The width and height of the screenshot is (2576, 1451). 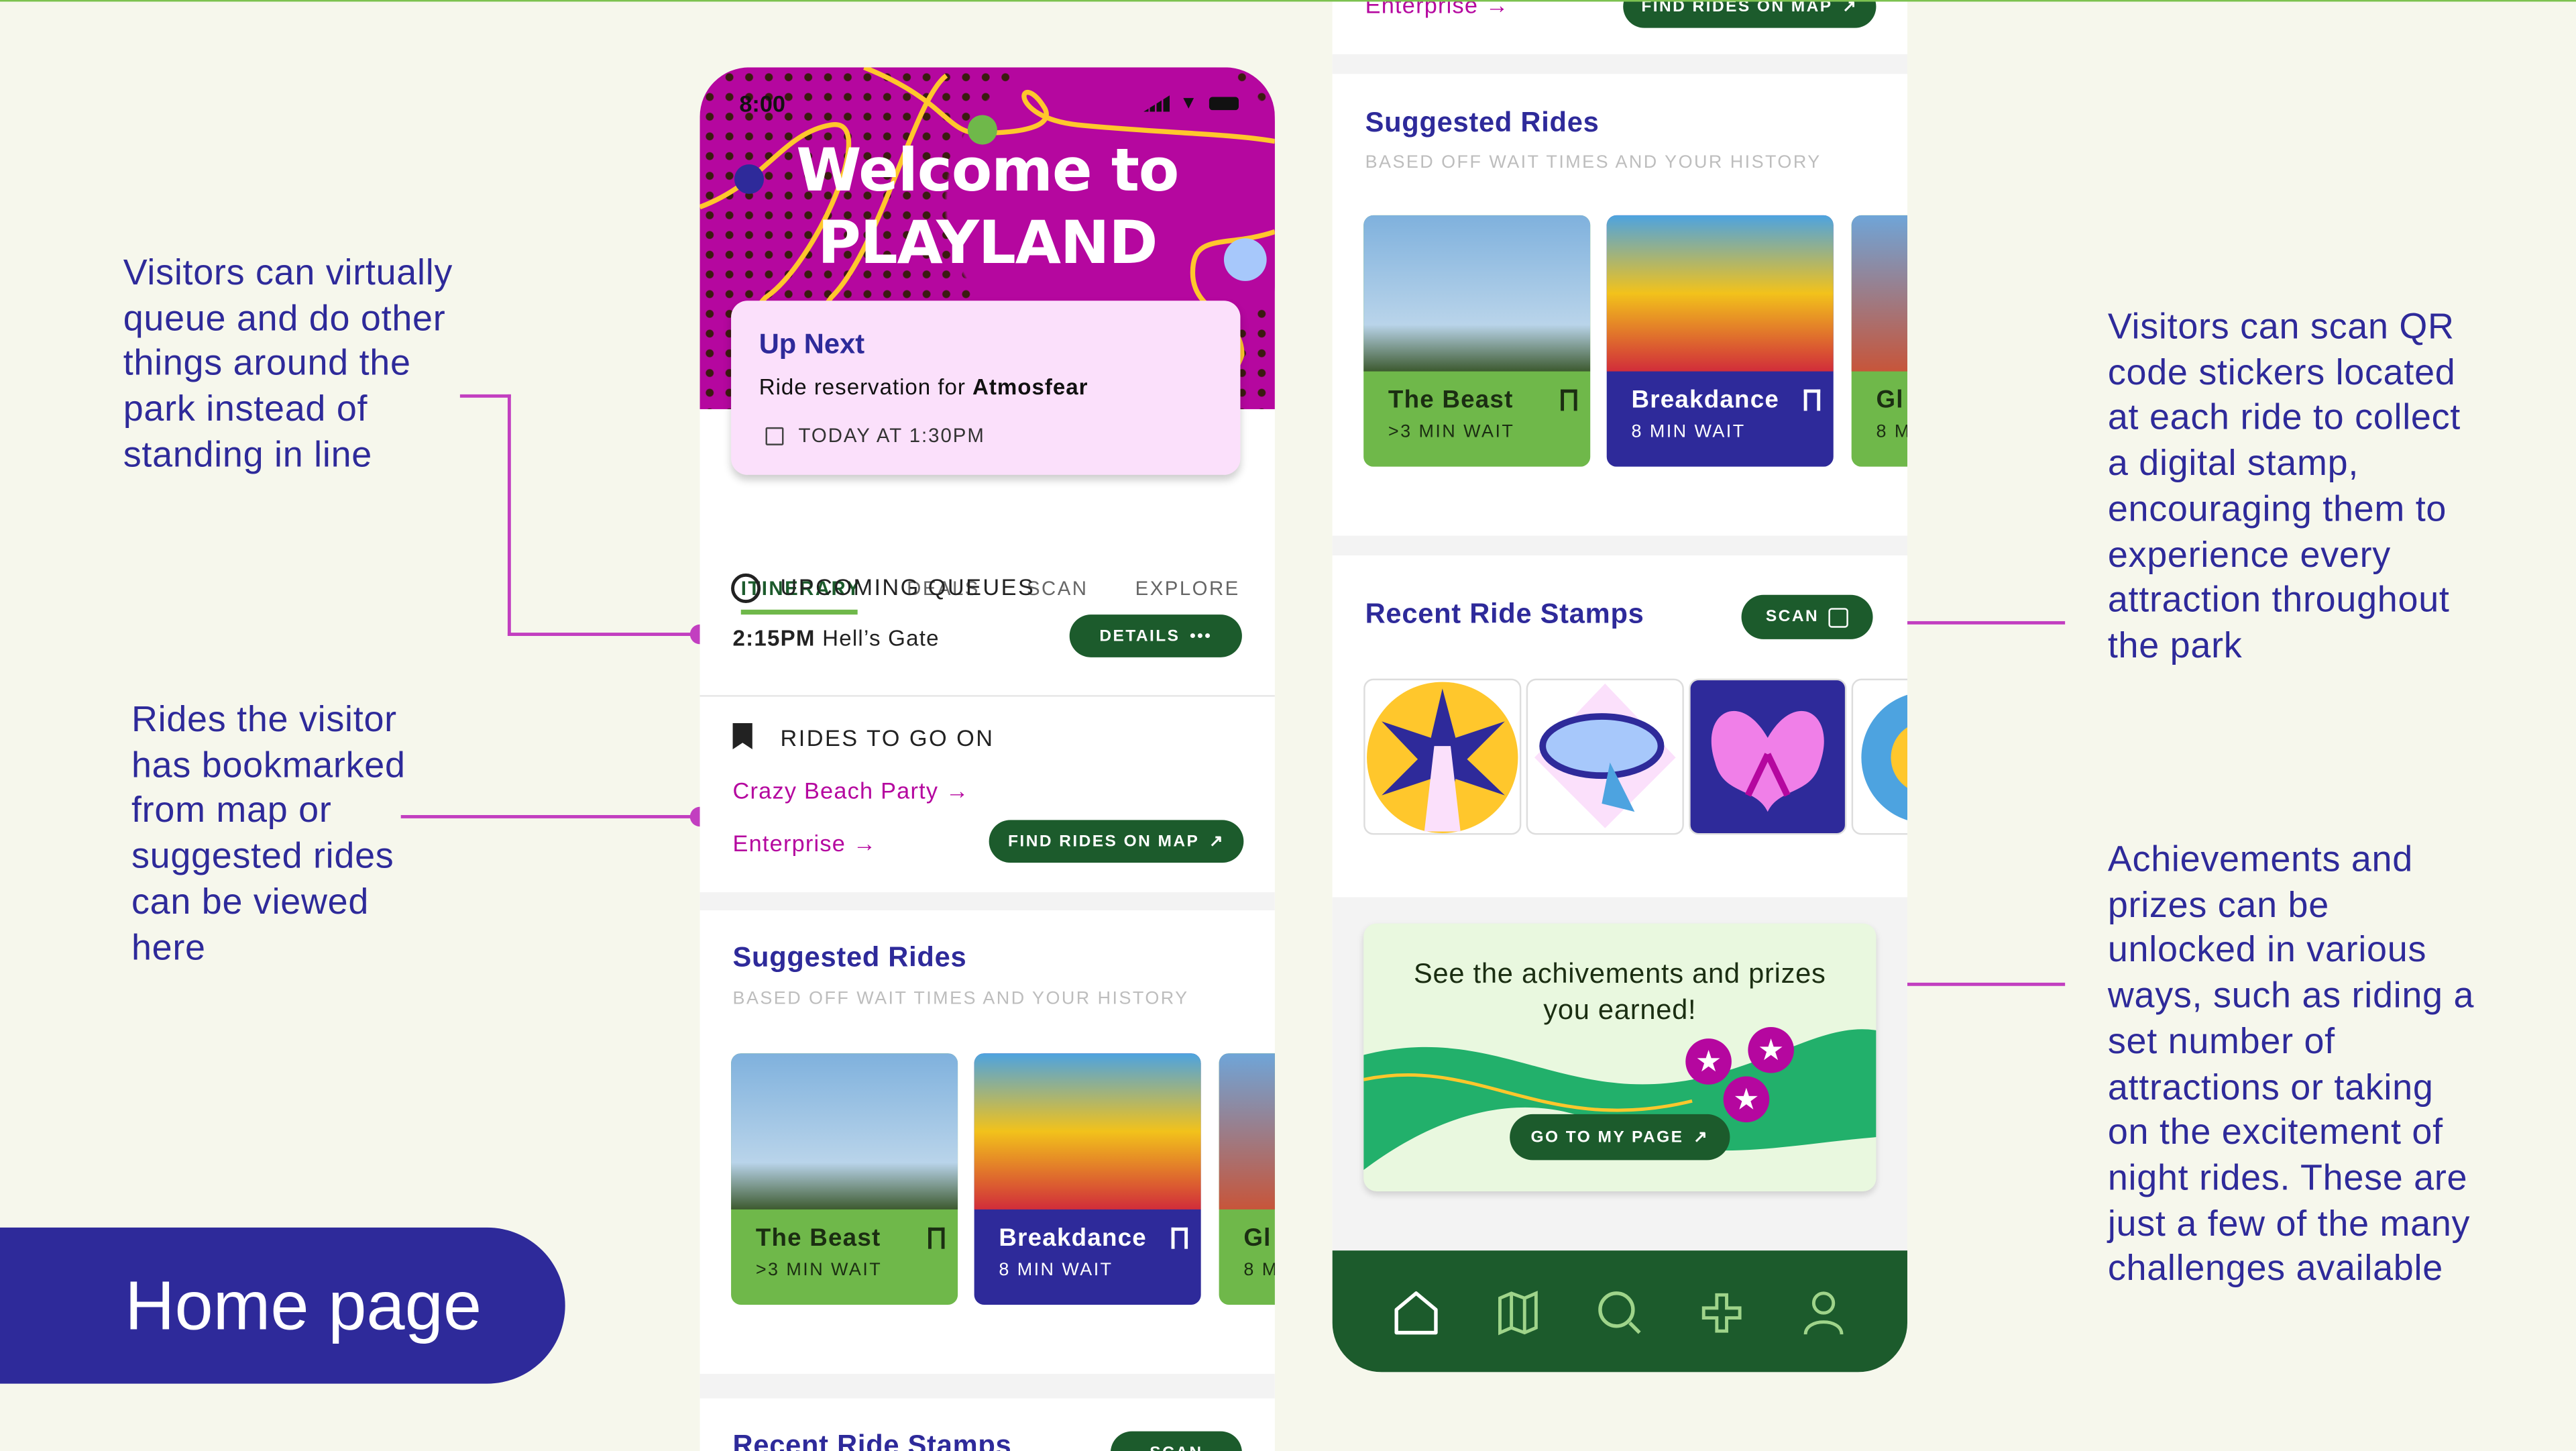 I want to click on ride-wait-time: 8 M, so click(x=1259, y=1270).